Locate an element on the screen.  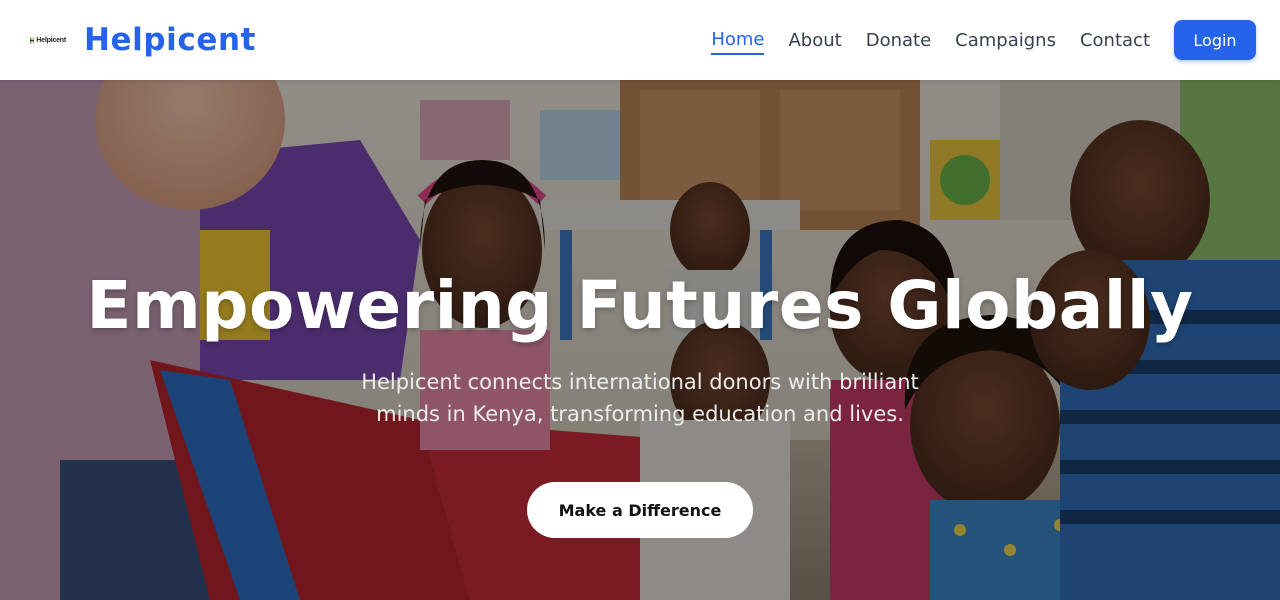
nav-home: Home is located at coordinates (738, 40).